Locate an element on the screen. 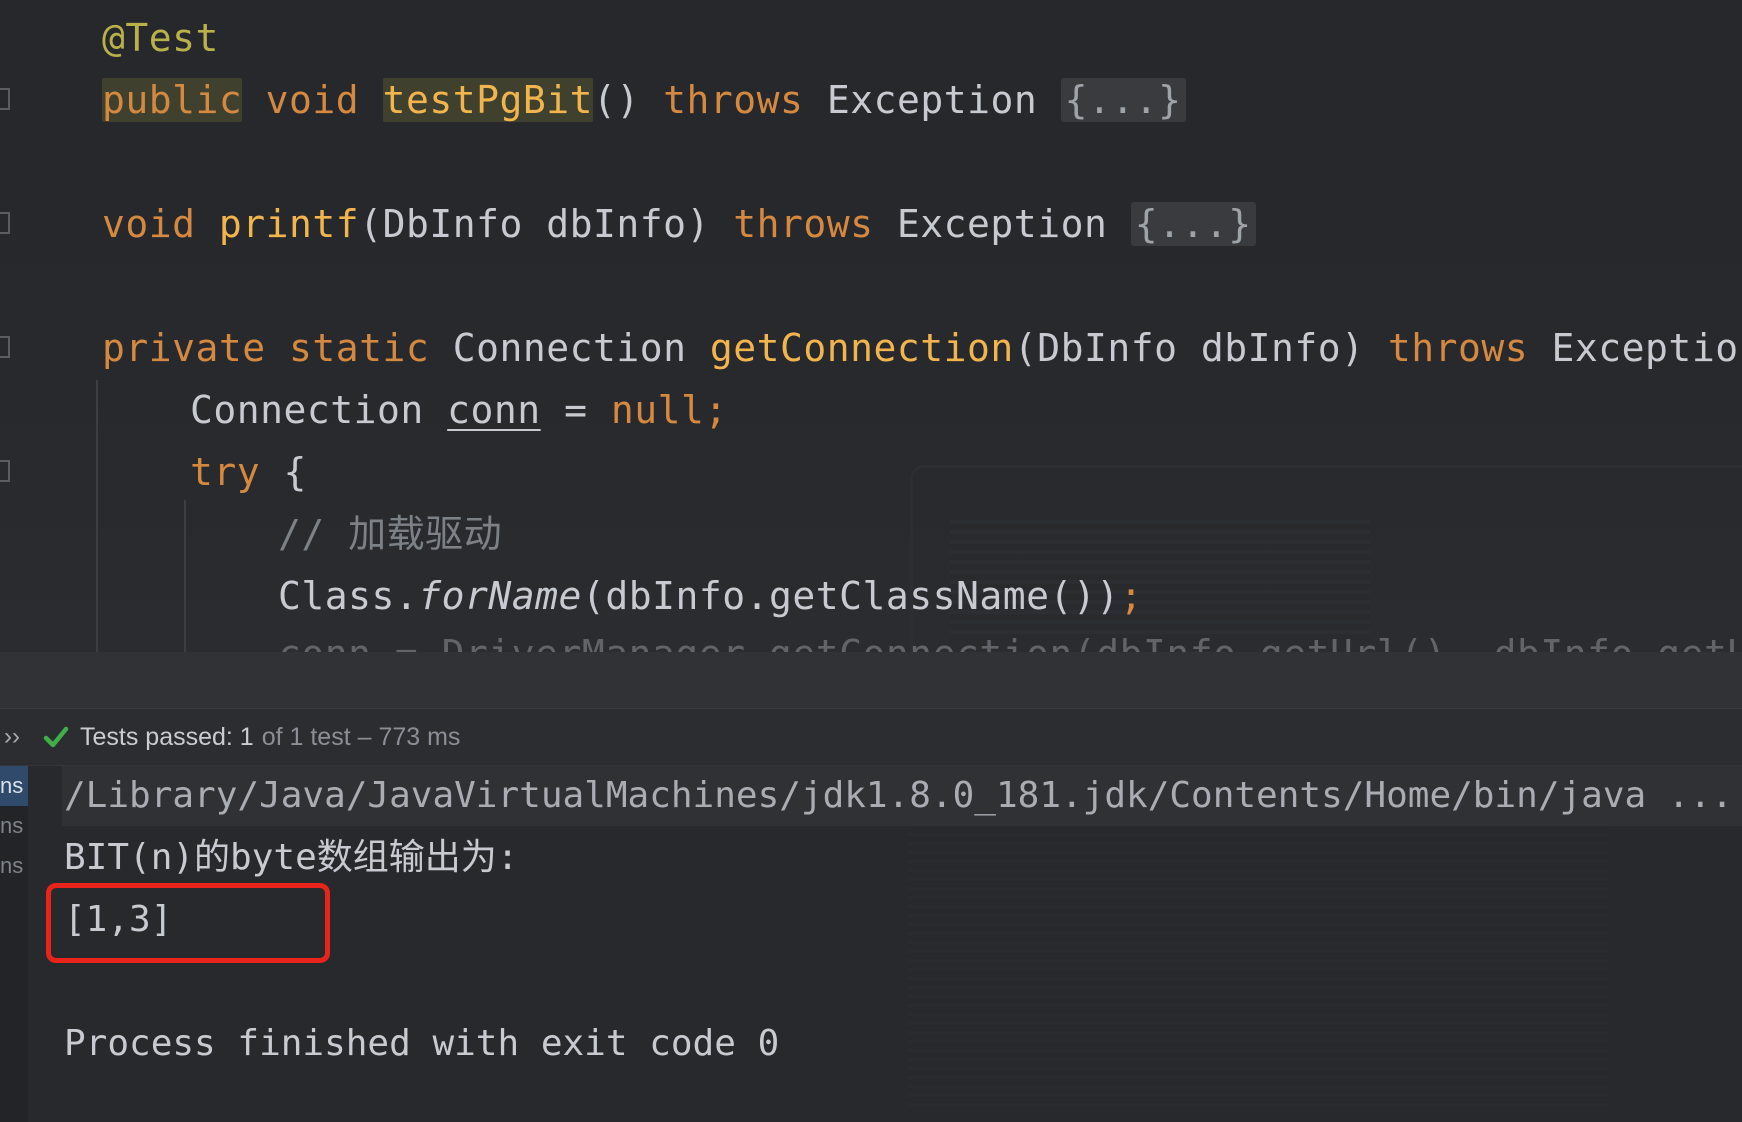 The width and height of the screenshot is (1742, 1122). method-name-testpgbit: testPgBit is located at coordinates (487, 100).